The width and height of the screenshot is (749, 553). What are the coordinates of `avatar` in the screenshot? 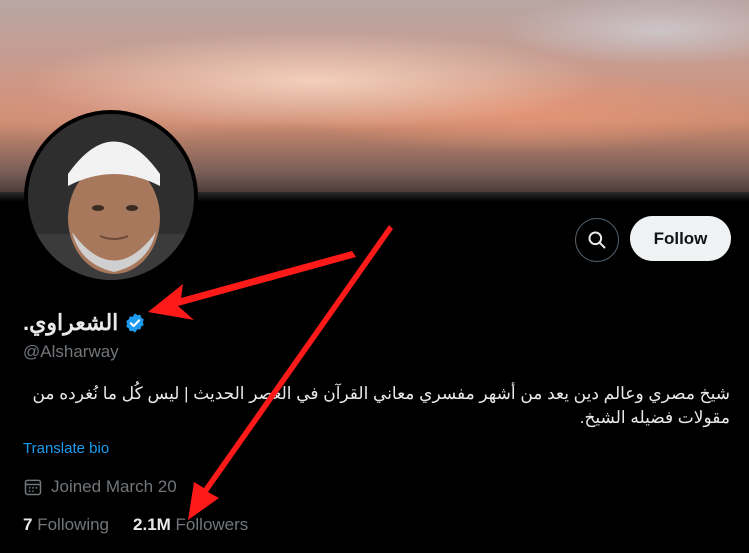 It's located at (111, 197).